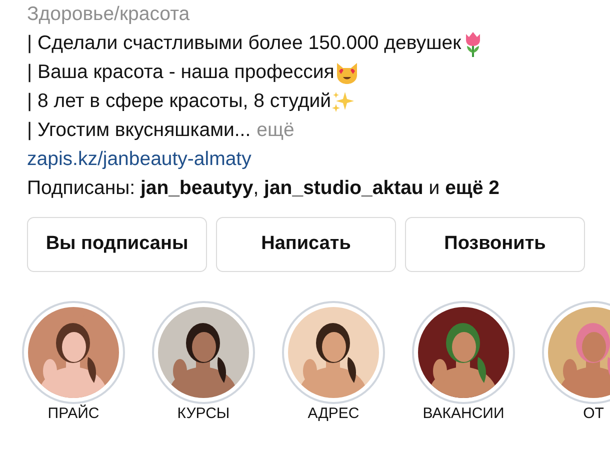 This screenshot has width=610, height=456. Describe the element at coordinates (203, 414) in the screenshot. I see `highlight-label: КУРСЫ` at that location.